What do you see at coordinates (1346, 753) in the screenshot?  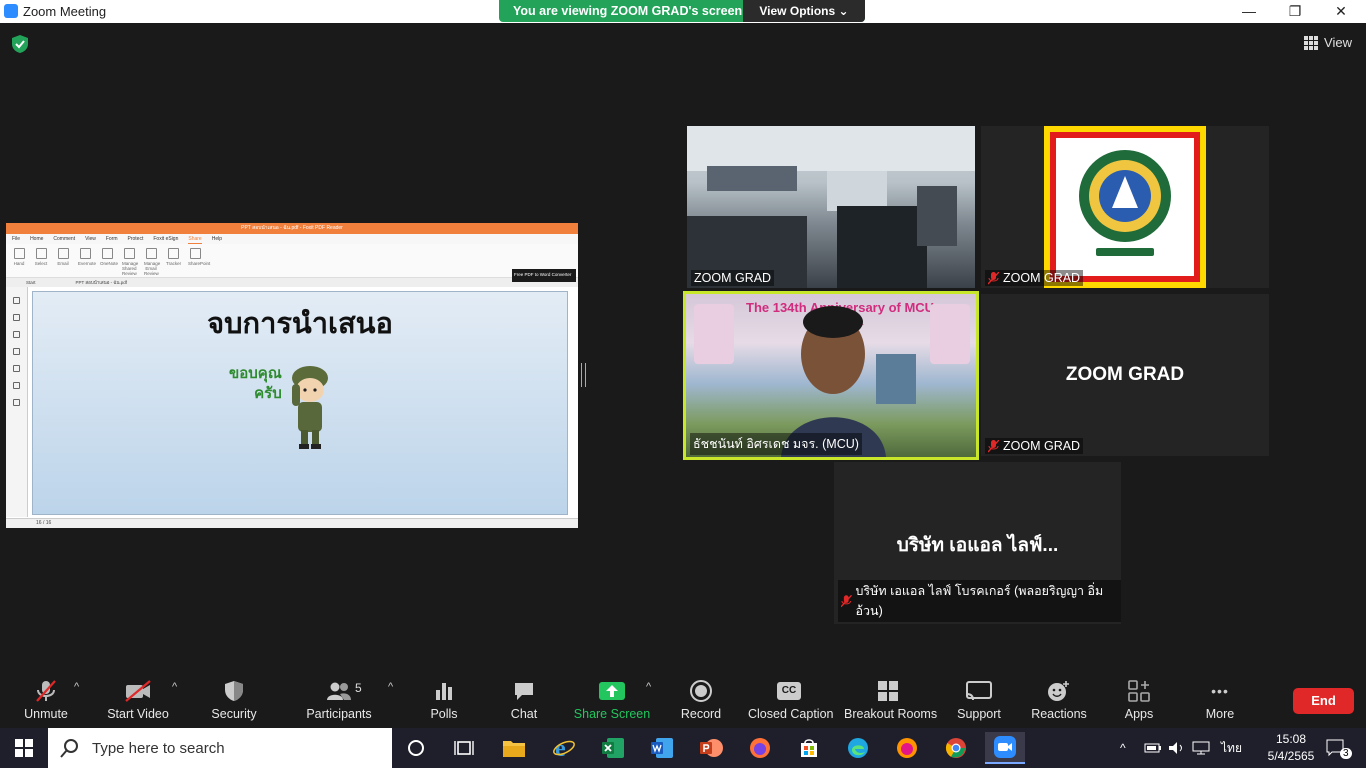 I see `notification-count: 3` at bounding box center [1346, 753].